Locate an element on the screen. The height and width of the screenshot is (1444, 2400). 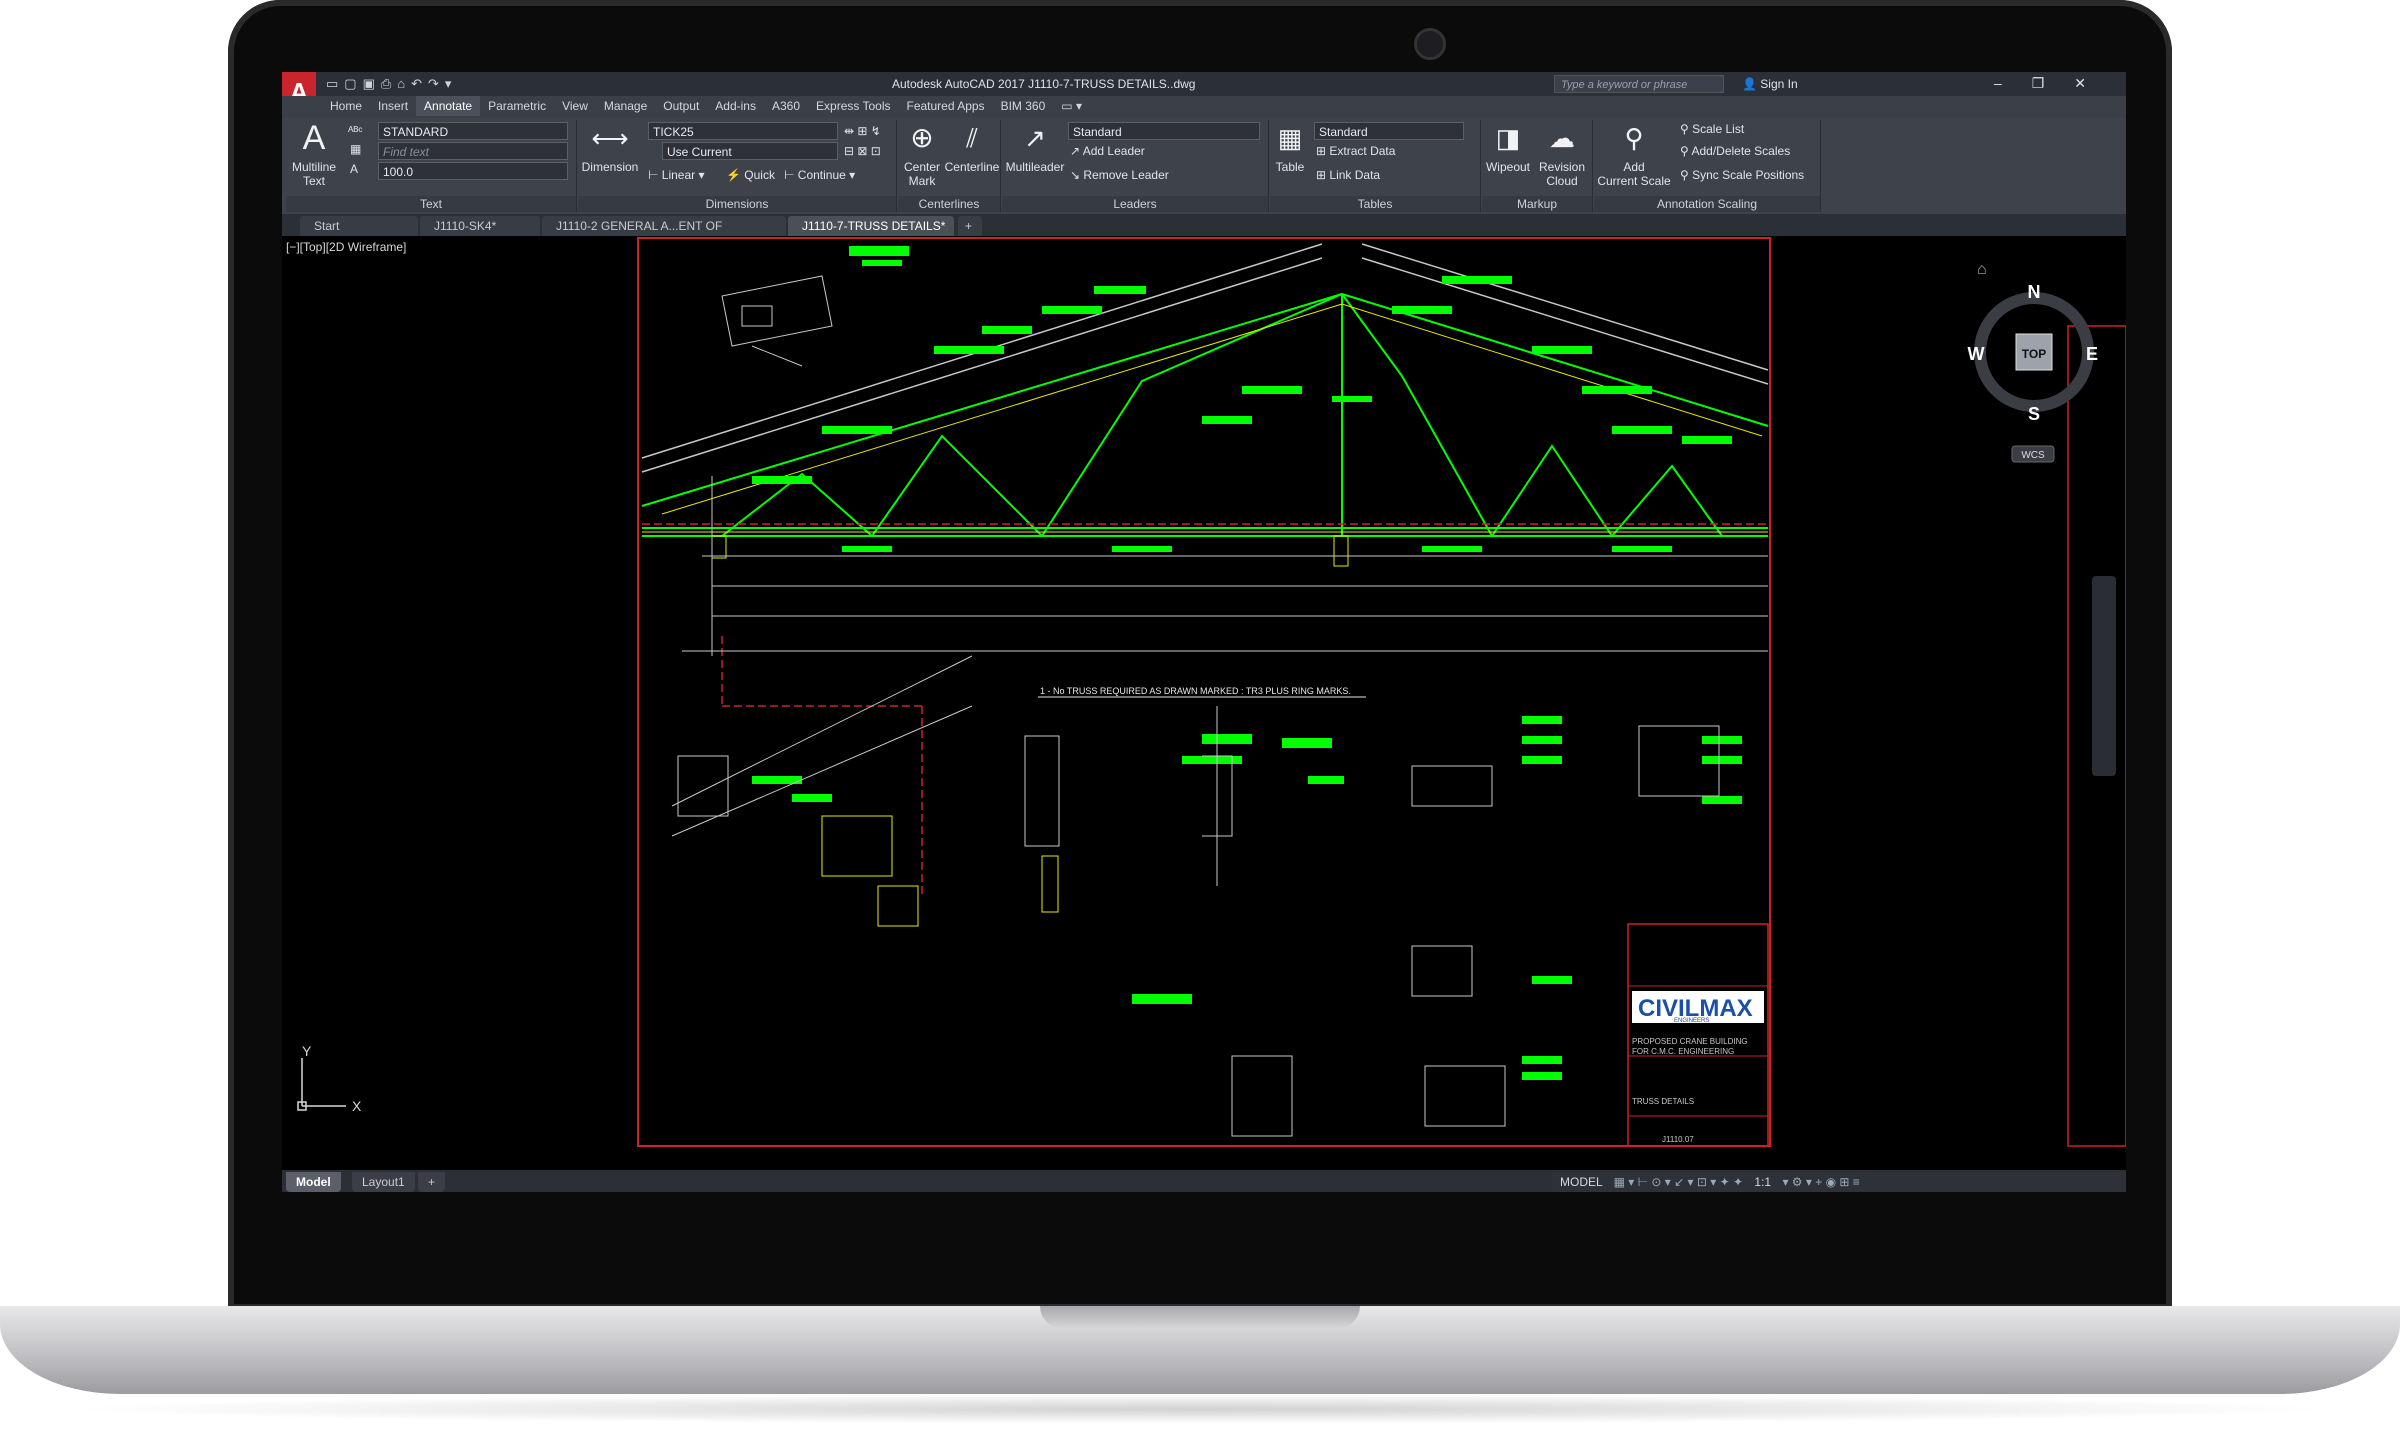
doc-tab-start: Start is located at coordinates (359, 226).